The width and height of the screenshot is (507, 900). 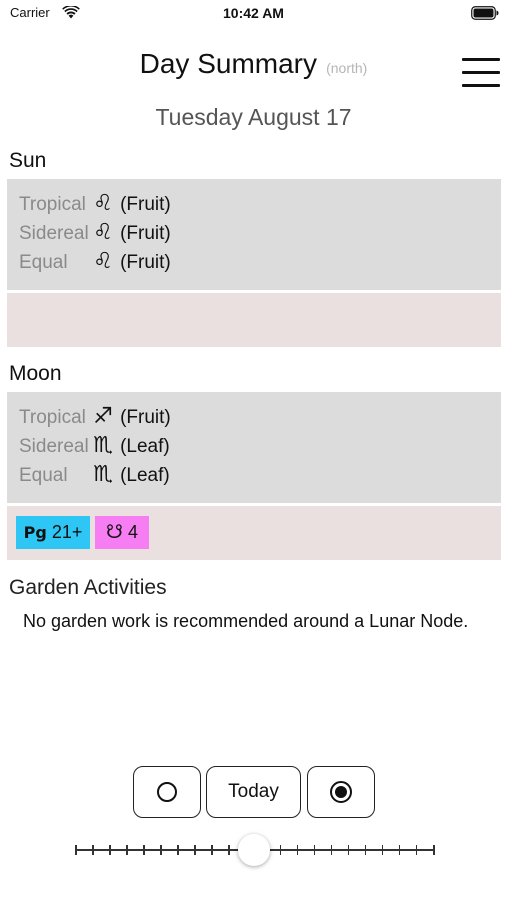 I want to click on filled-circle-icon, so click(x=341, y=792).